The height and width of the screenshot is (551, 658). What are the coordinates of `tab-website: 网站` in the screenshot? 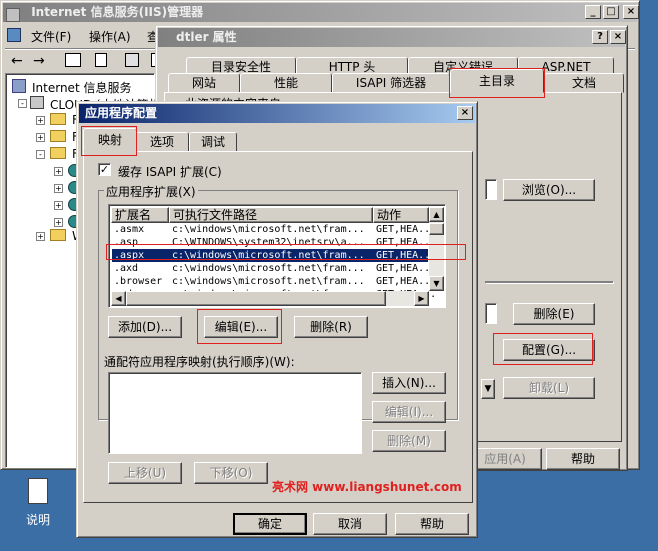 It's located at (204, 83).